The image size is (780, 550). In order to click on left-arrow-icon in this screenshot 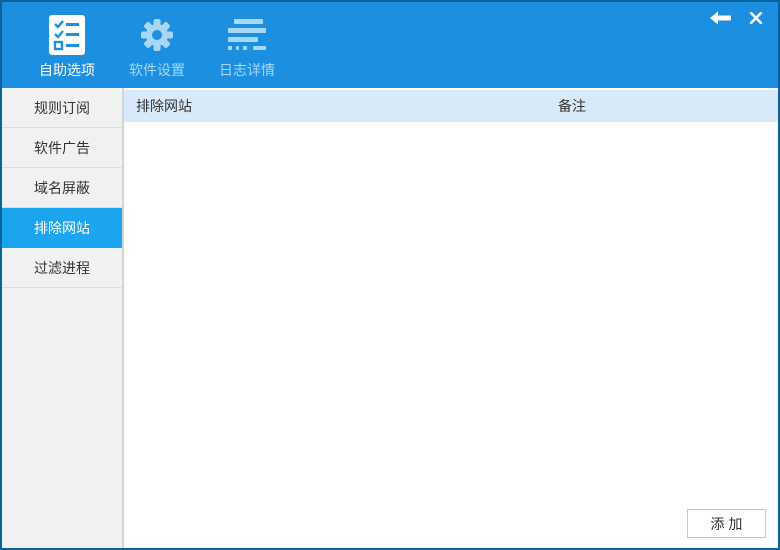, I will do `click(720, 18)`.